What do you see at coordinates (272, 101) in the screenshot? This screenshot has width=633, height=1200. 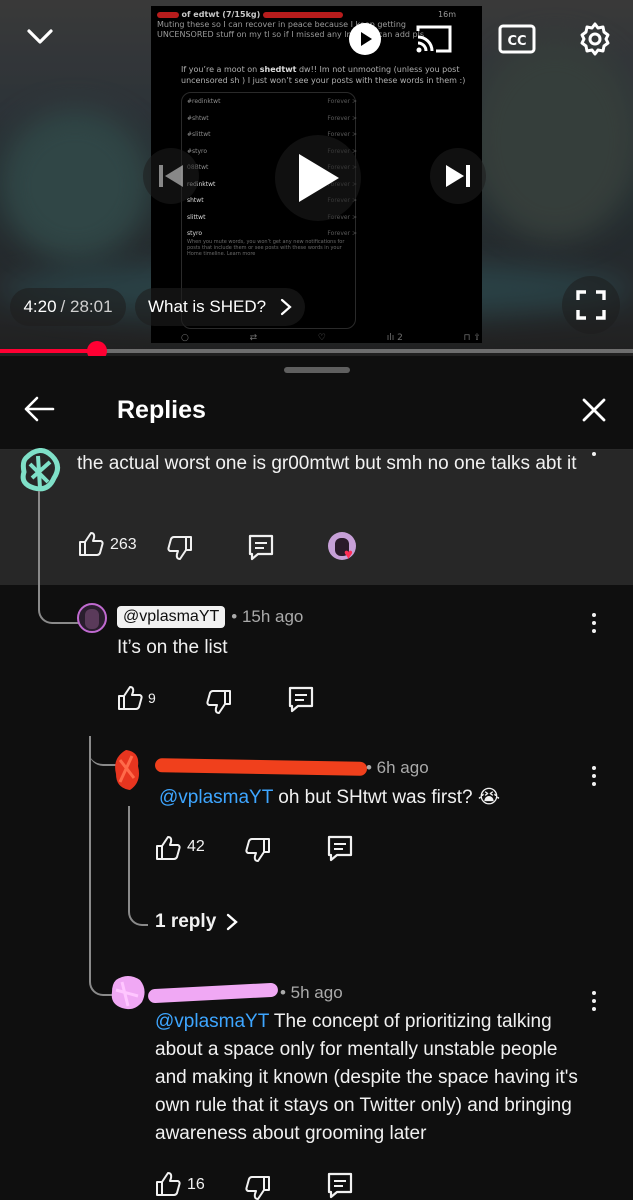 I see `muted-word-row: #redinktwt Forever >` at bounding box center [272, 101].